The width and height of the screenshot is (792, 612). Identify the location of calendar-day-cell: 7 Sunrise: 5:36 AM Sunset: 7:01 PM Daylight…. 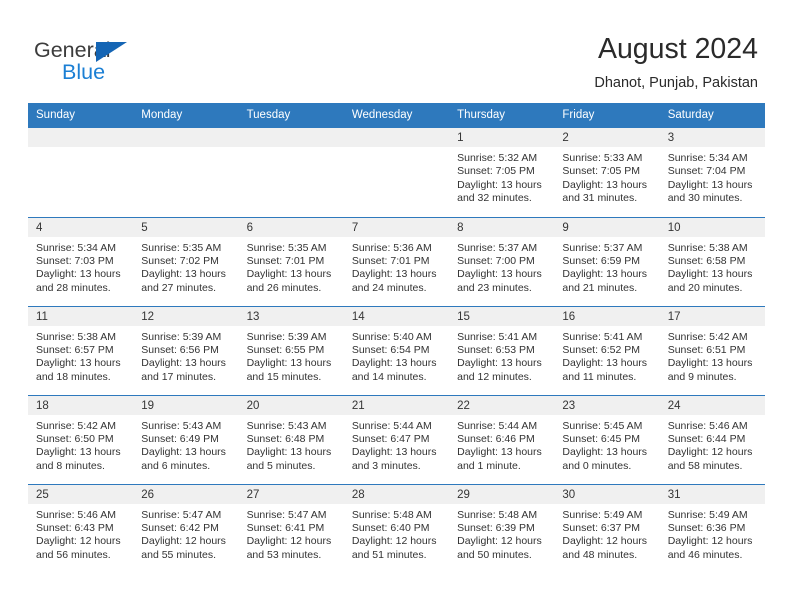
(396, 261).